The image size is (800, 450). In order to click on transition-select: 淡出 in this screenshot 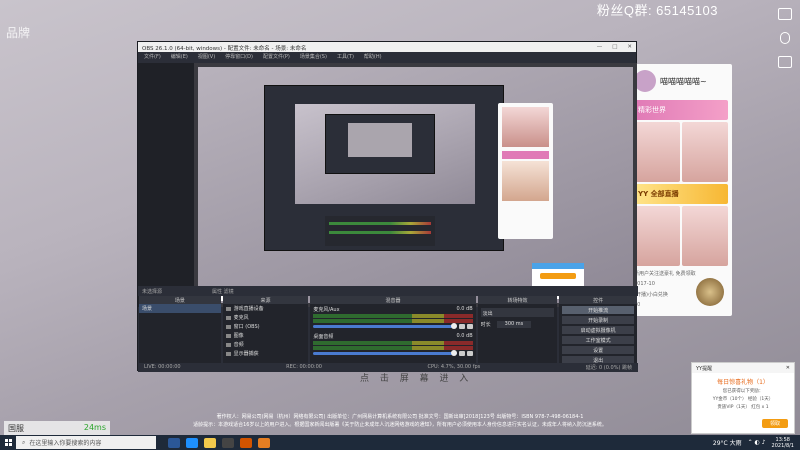, I will do `click(517, 312)`.